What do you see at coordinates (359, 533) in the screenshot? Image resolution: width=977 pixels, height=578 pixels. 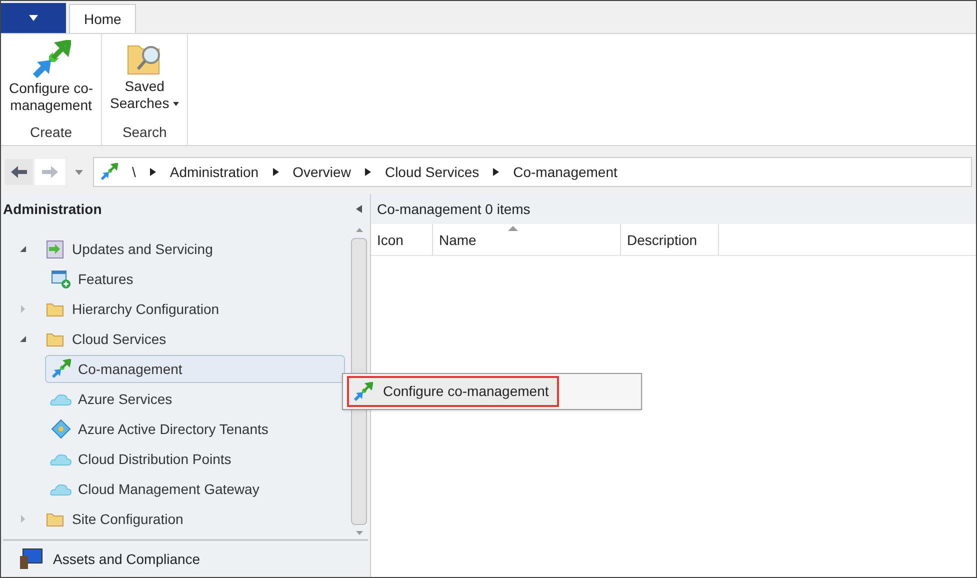 I see `scroll-down-icon` at bounding box center [359, 533].